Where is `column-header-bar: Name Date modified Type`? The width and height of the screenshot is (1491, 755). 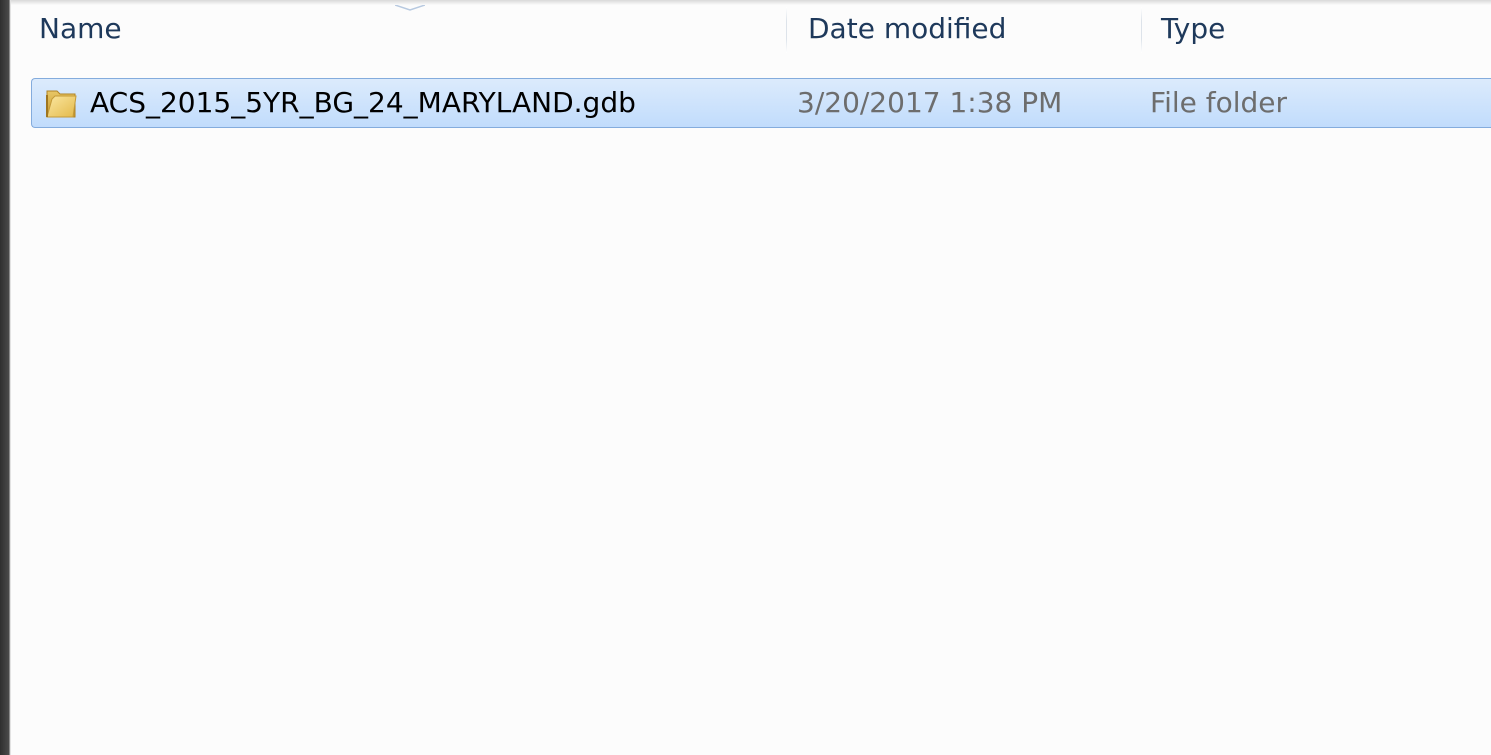 column-header-bar: Name Date modified Type is located at coordinates (751, 30).